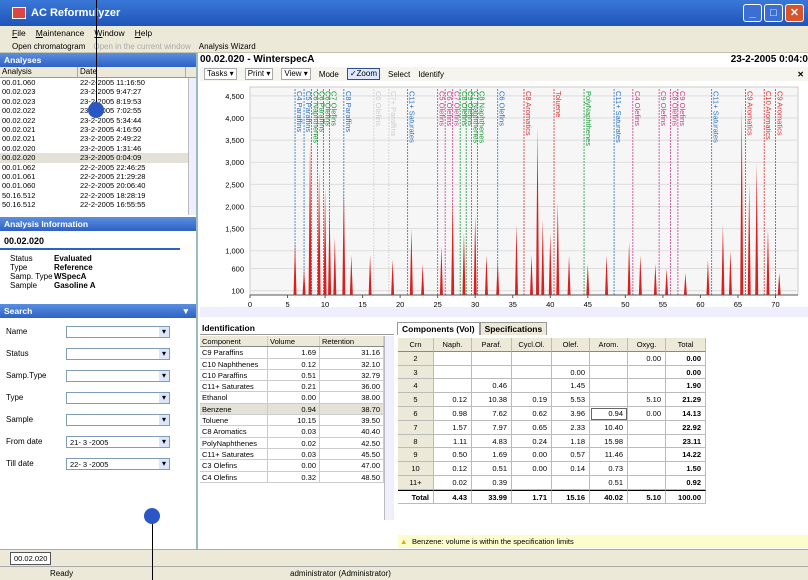 The image size is (808, 580). What do you see at coordinates (19, 33) in the screenshot?
I see `menu-file: File` at bounding box center [19, 33].